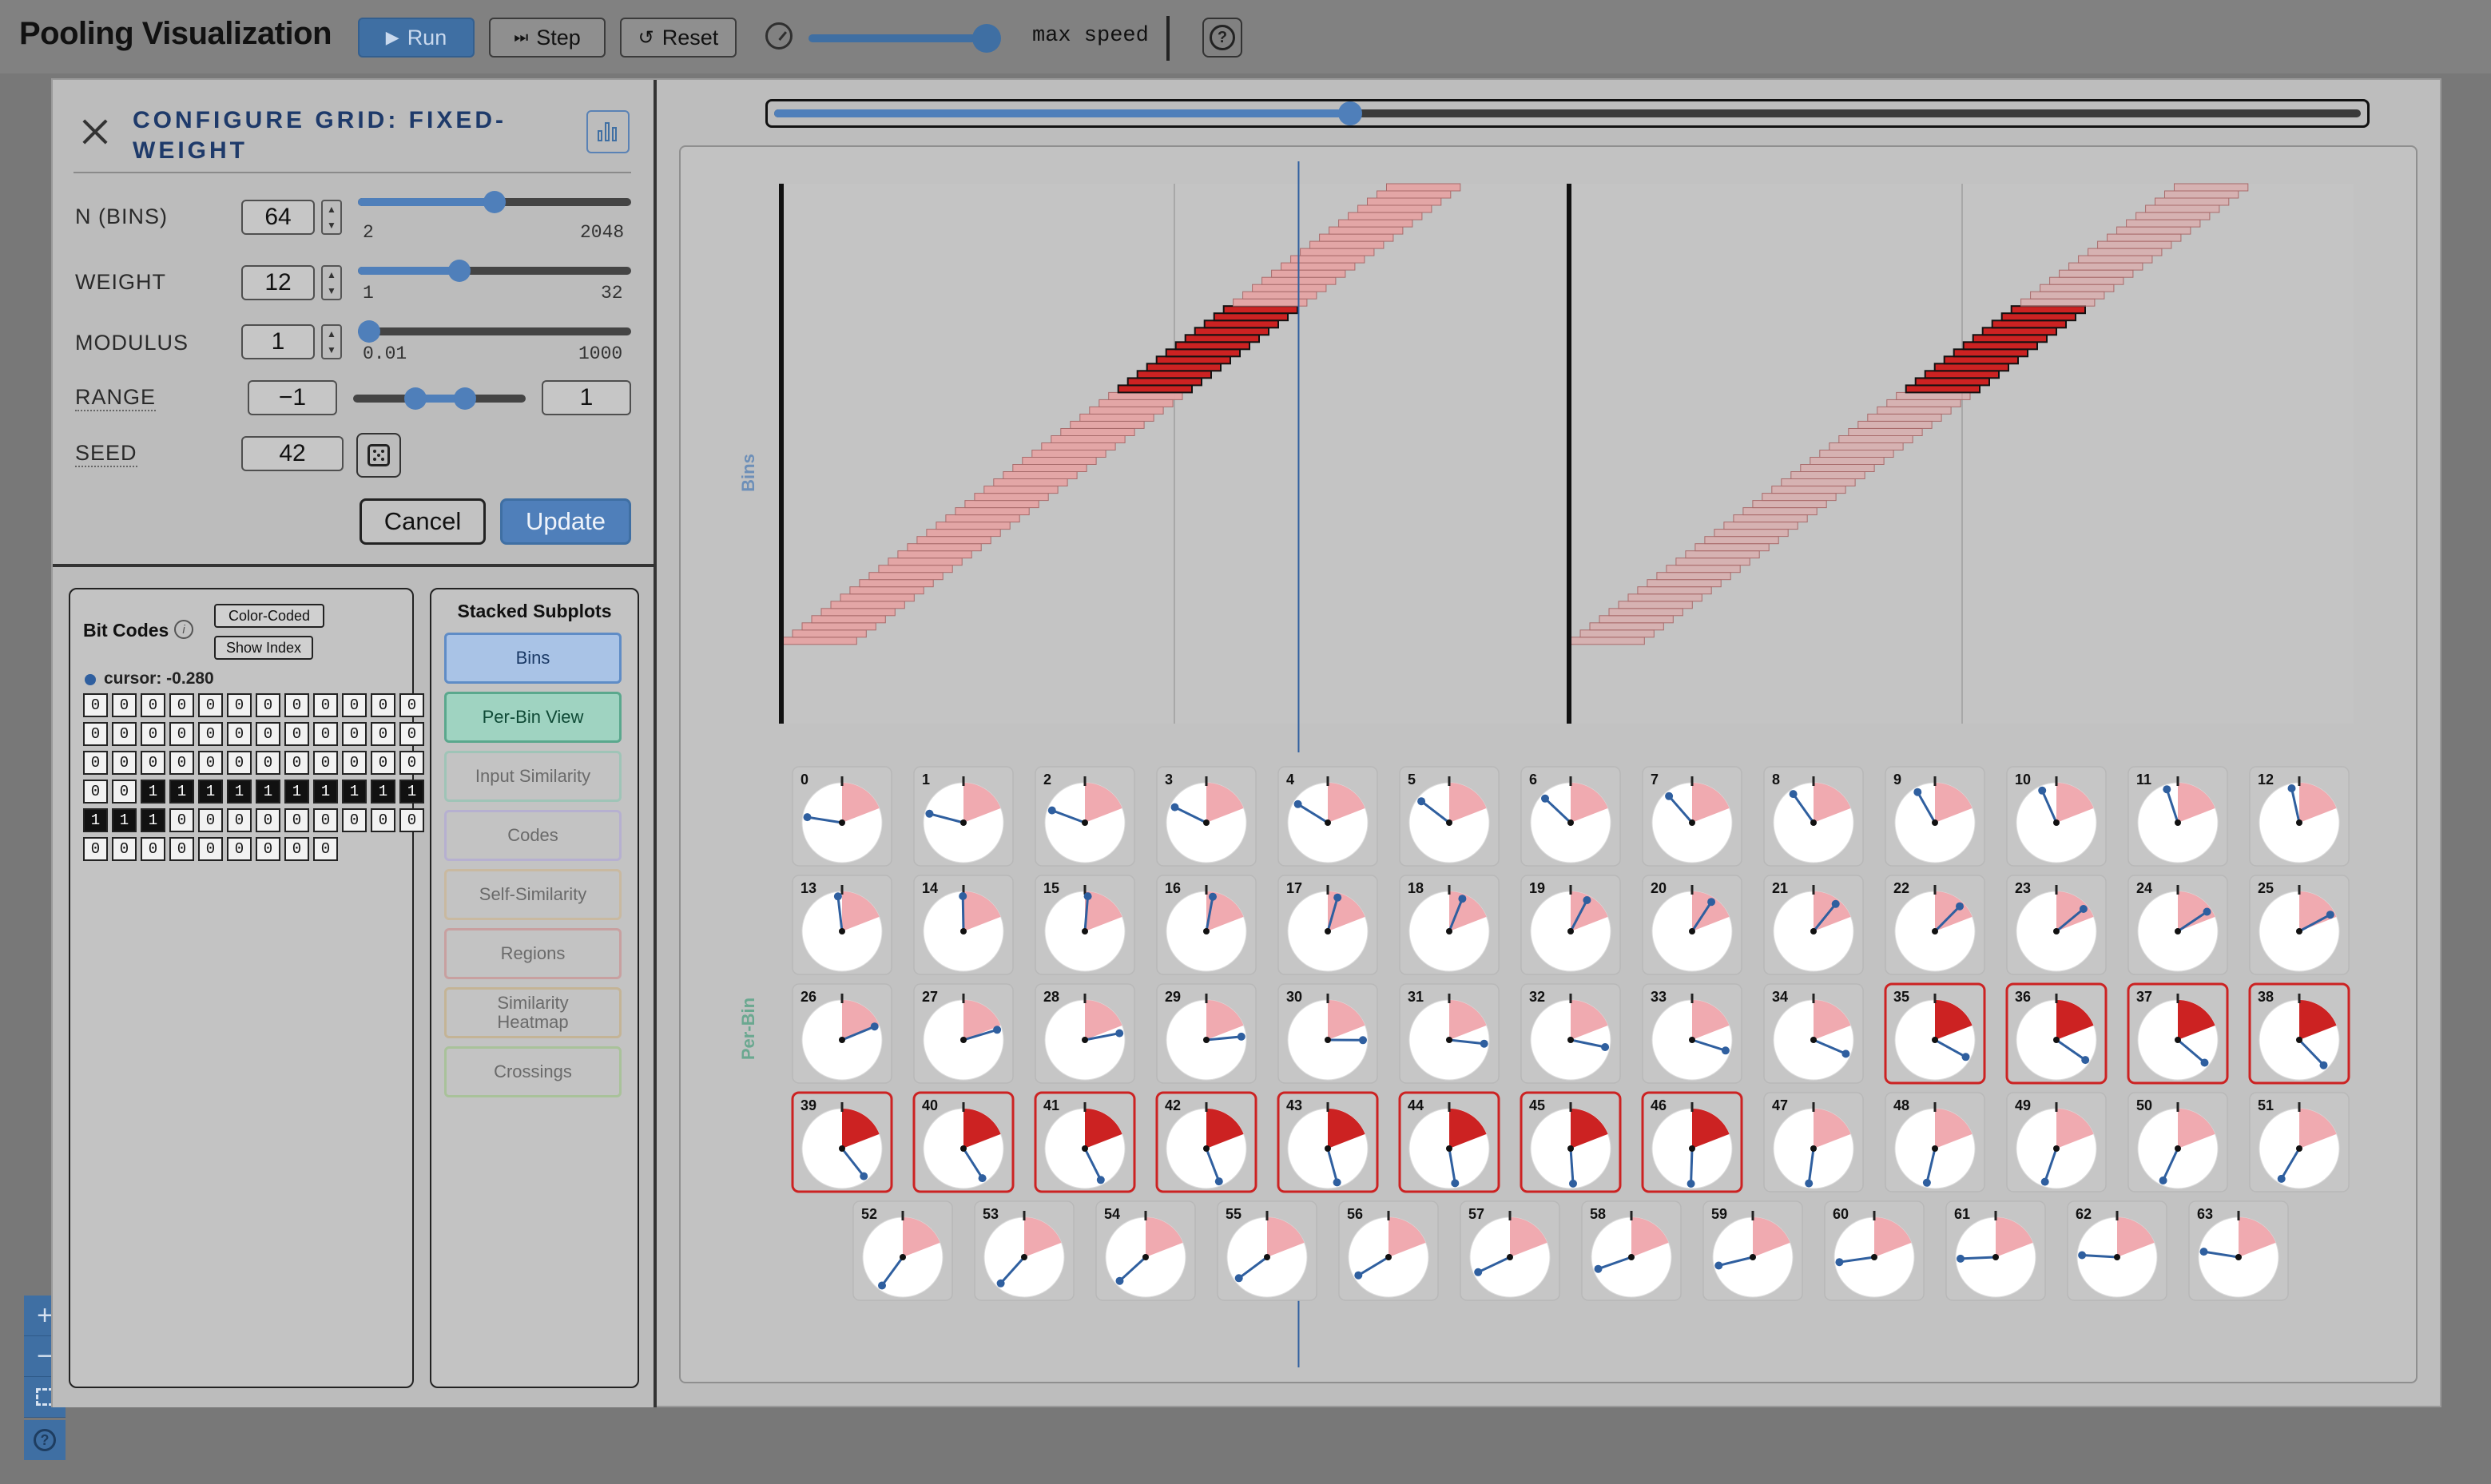 This screenshot has height=1484, width=2491. Describe the element at coordinates (95, 131) in the screenshot. I see `close-icon` at that location.